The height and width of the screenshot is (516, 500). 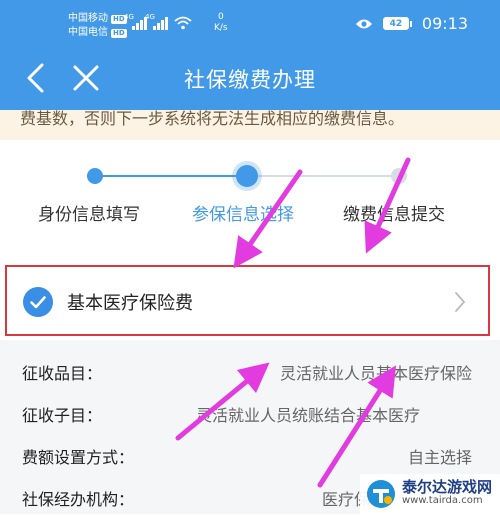 What do you see at coordinates (442, 500) in the screenshot?
I see `watermark-url: www.tairda.com` at bounding box center [442, 500].